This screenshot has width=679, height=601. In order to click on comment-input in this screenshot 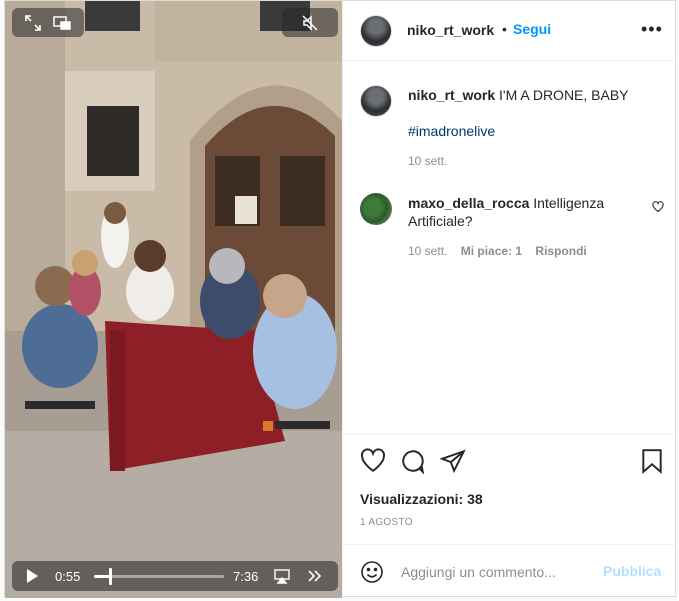, I will do `click(501, 572)`.